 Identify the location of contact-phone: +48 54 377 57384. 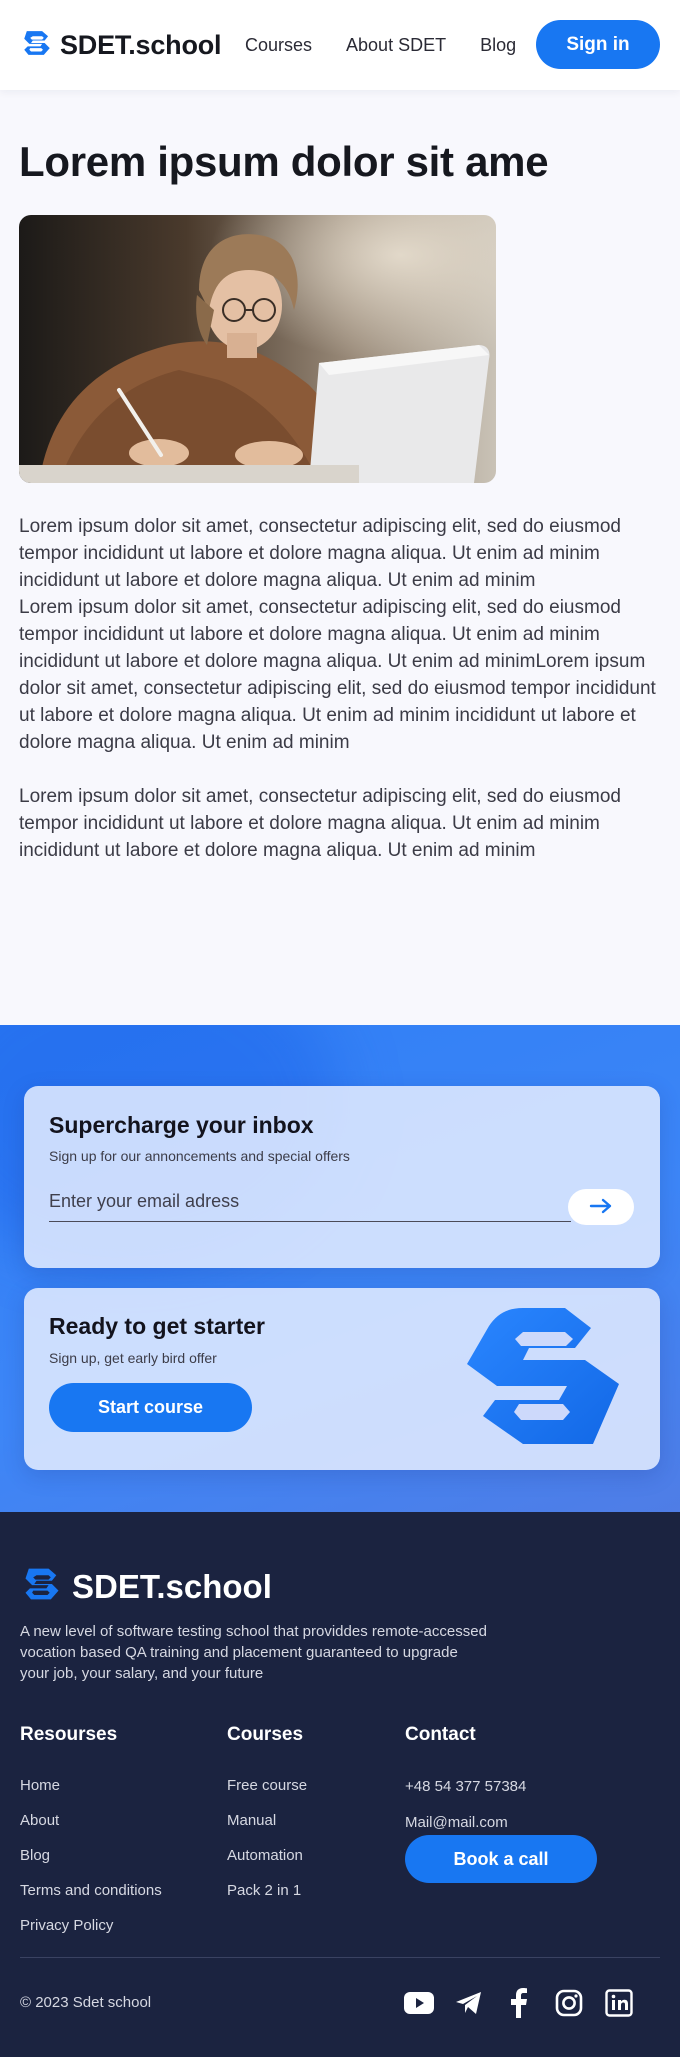
(465, 1786).